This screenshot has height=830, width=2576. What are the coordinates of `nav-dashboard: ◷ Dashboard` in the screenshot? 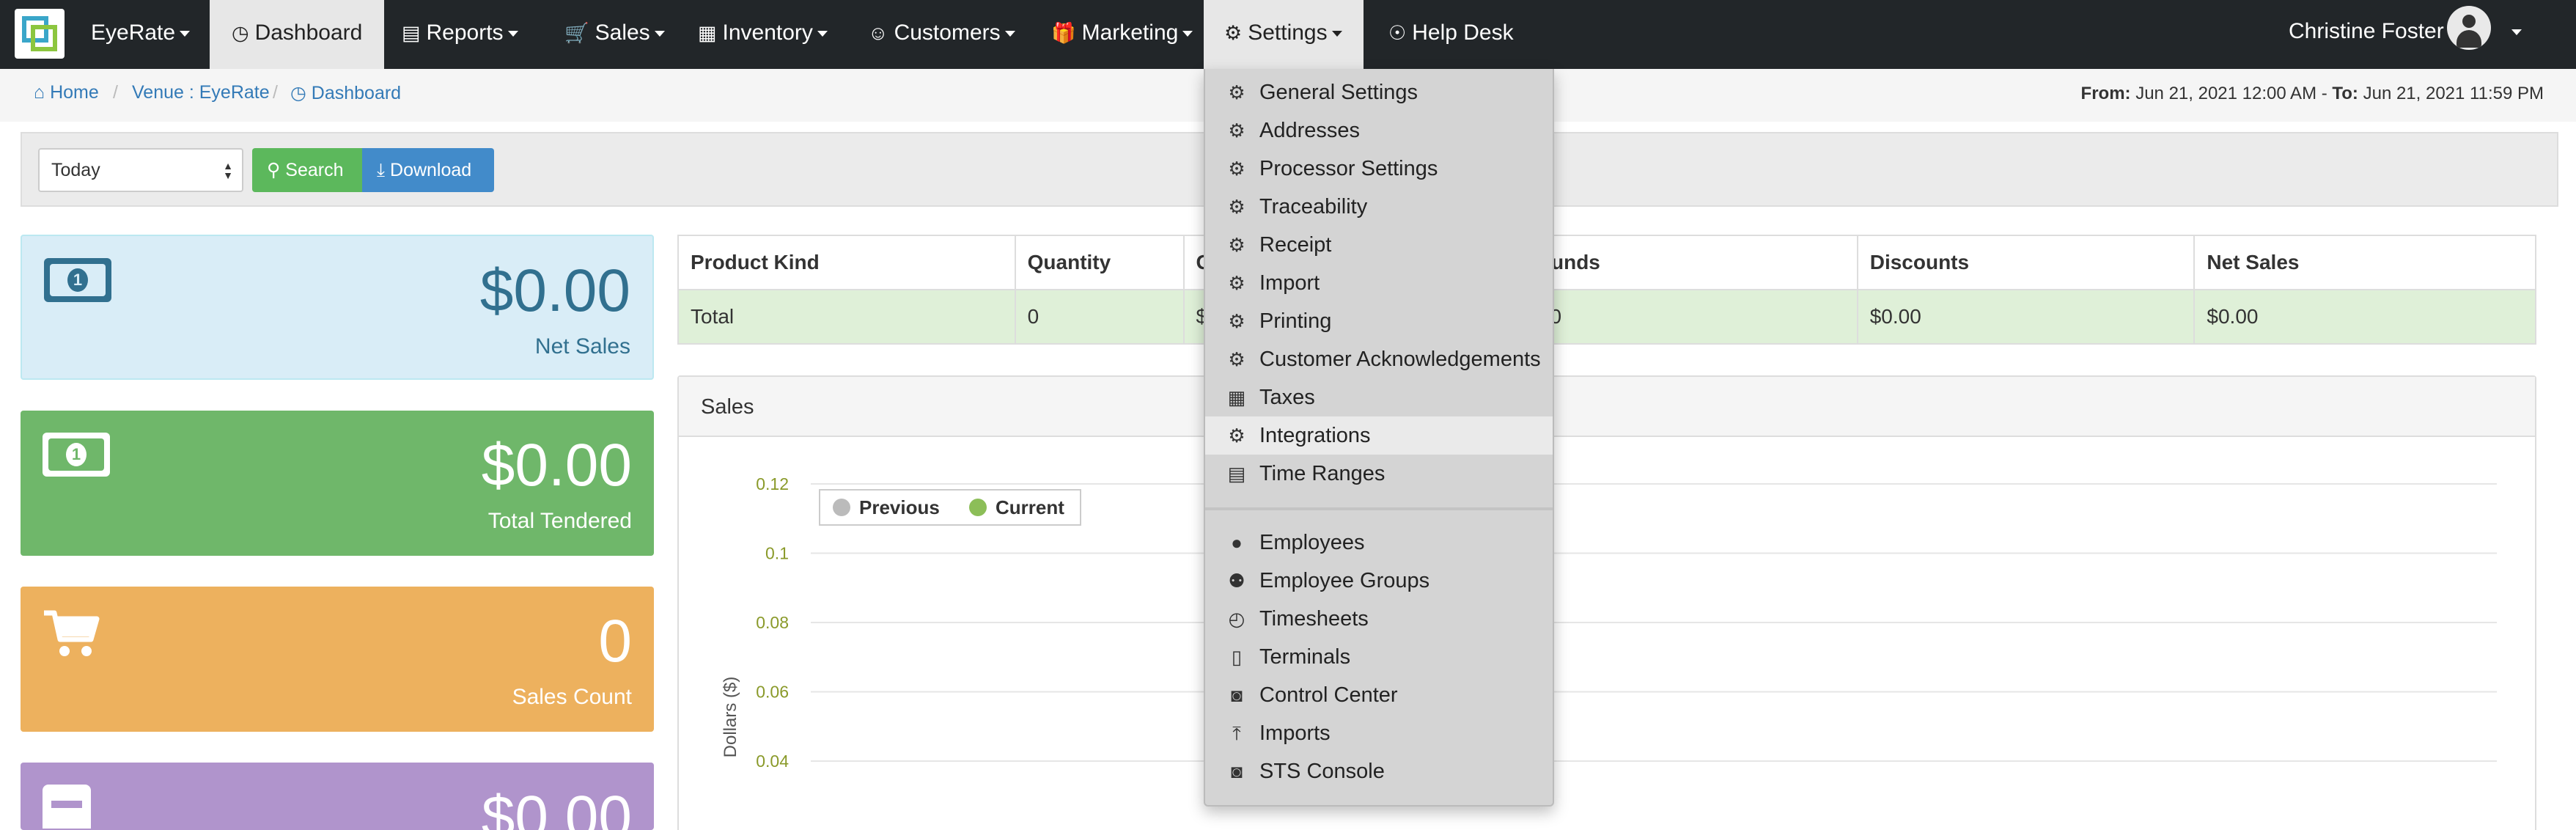 It's located at (297, 34).